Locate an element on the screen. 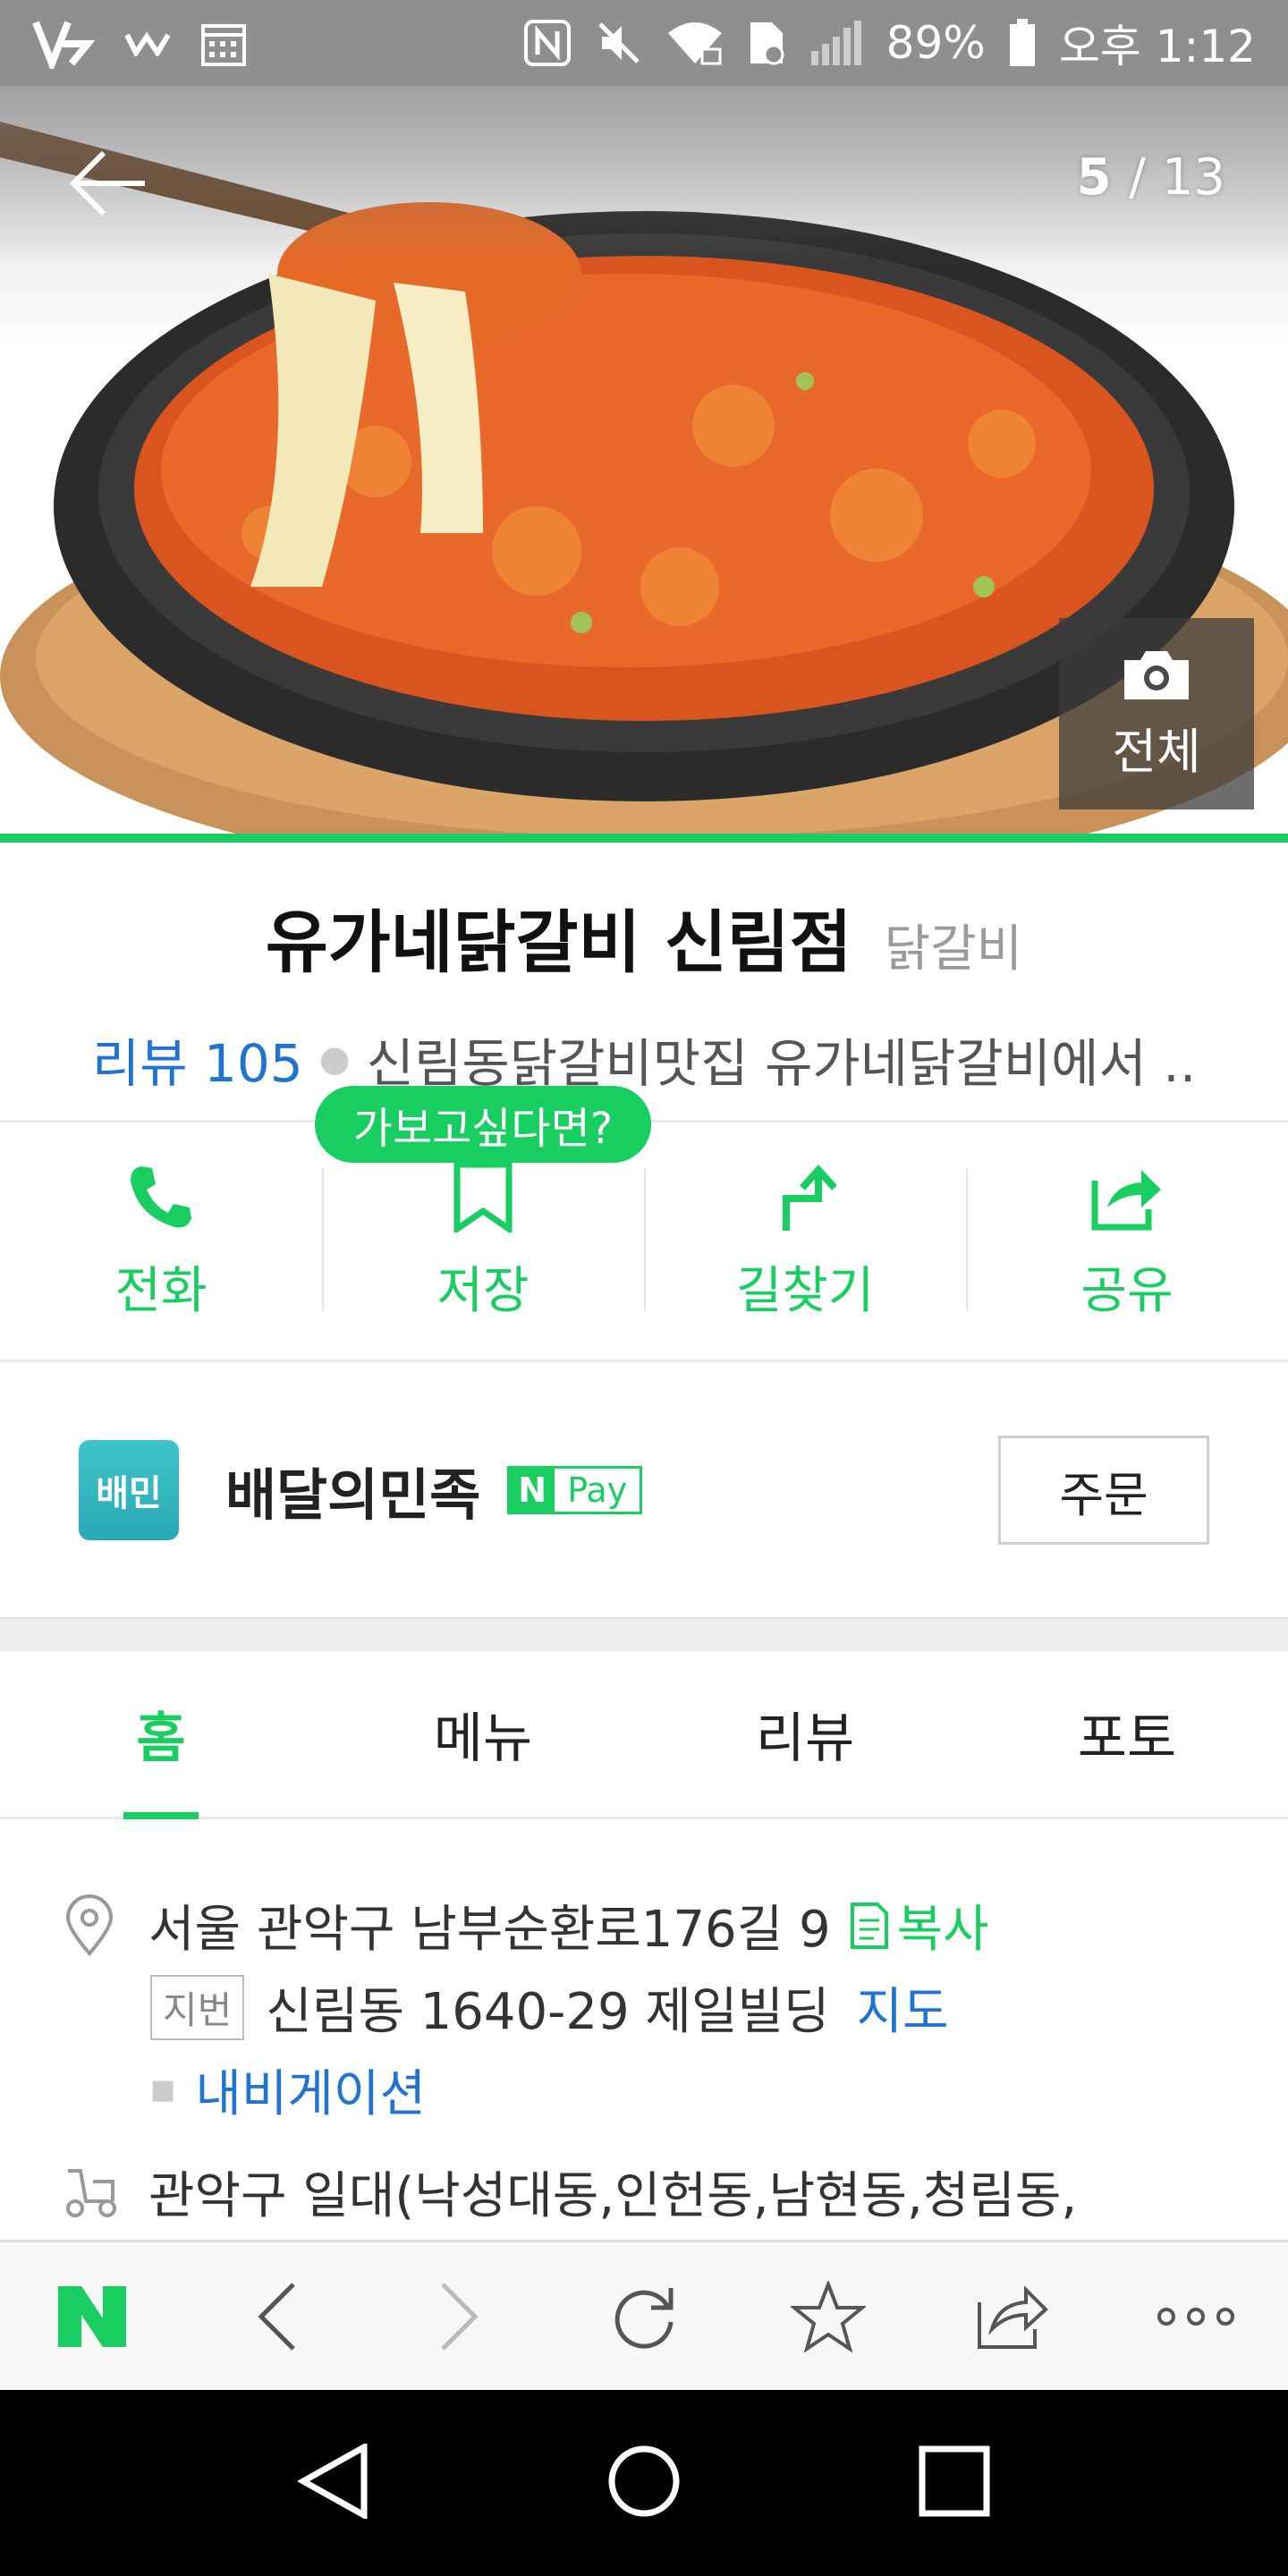 The height and width of the screenshot is (2576, 1288). nav-recents-button is located at coordinates (954, 2483).